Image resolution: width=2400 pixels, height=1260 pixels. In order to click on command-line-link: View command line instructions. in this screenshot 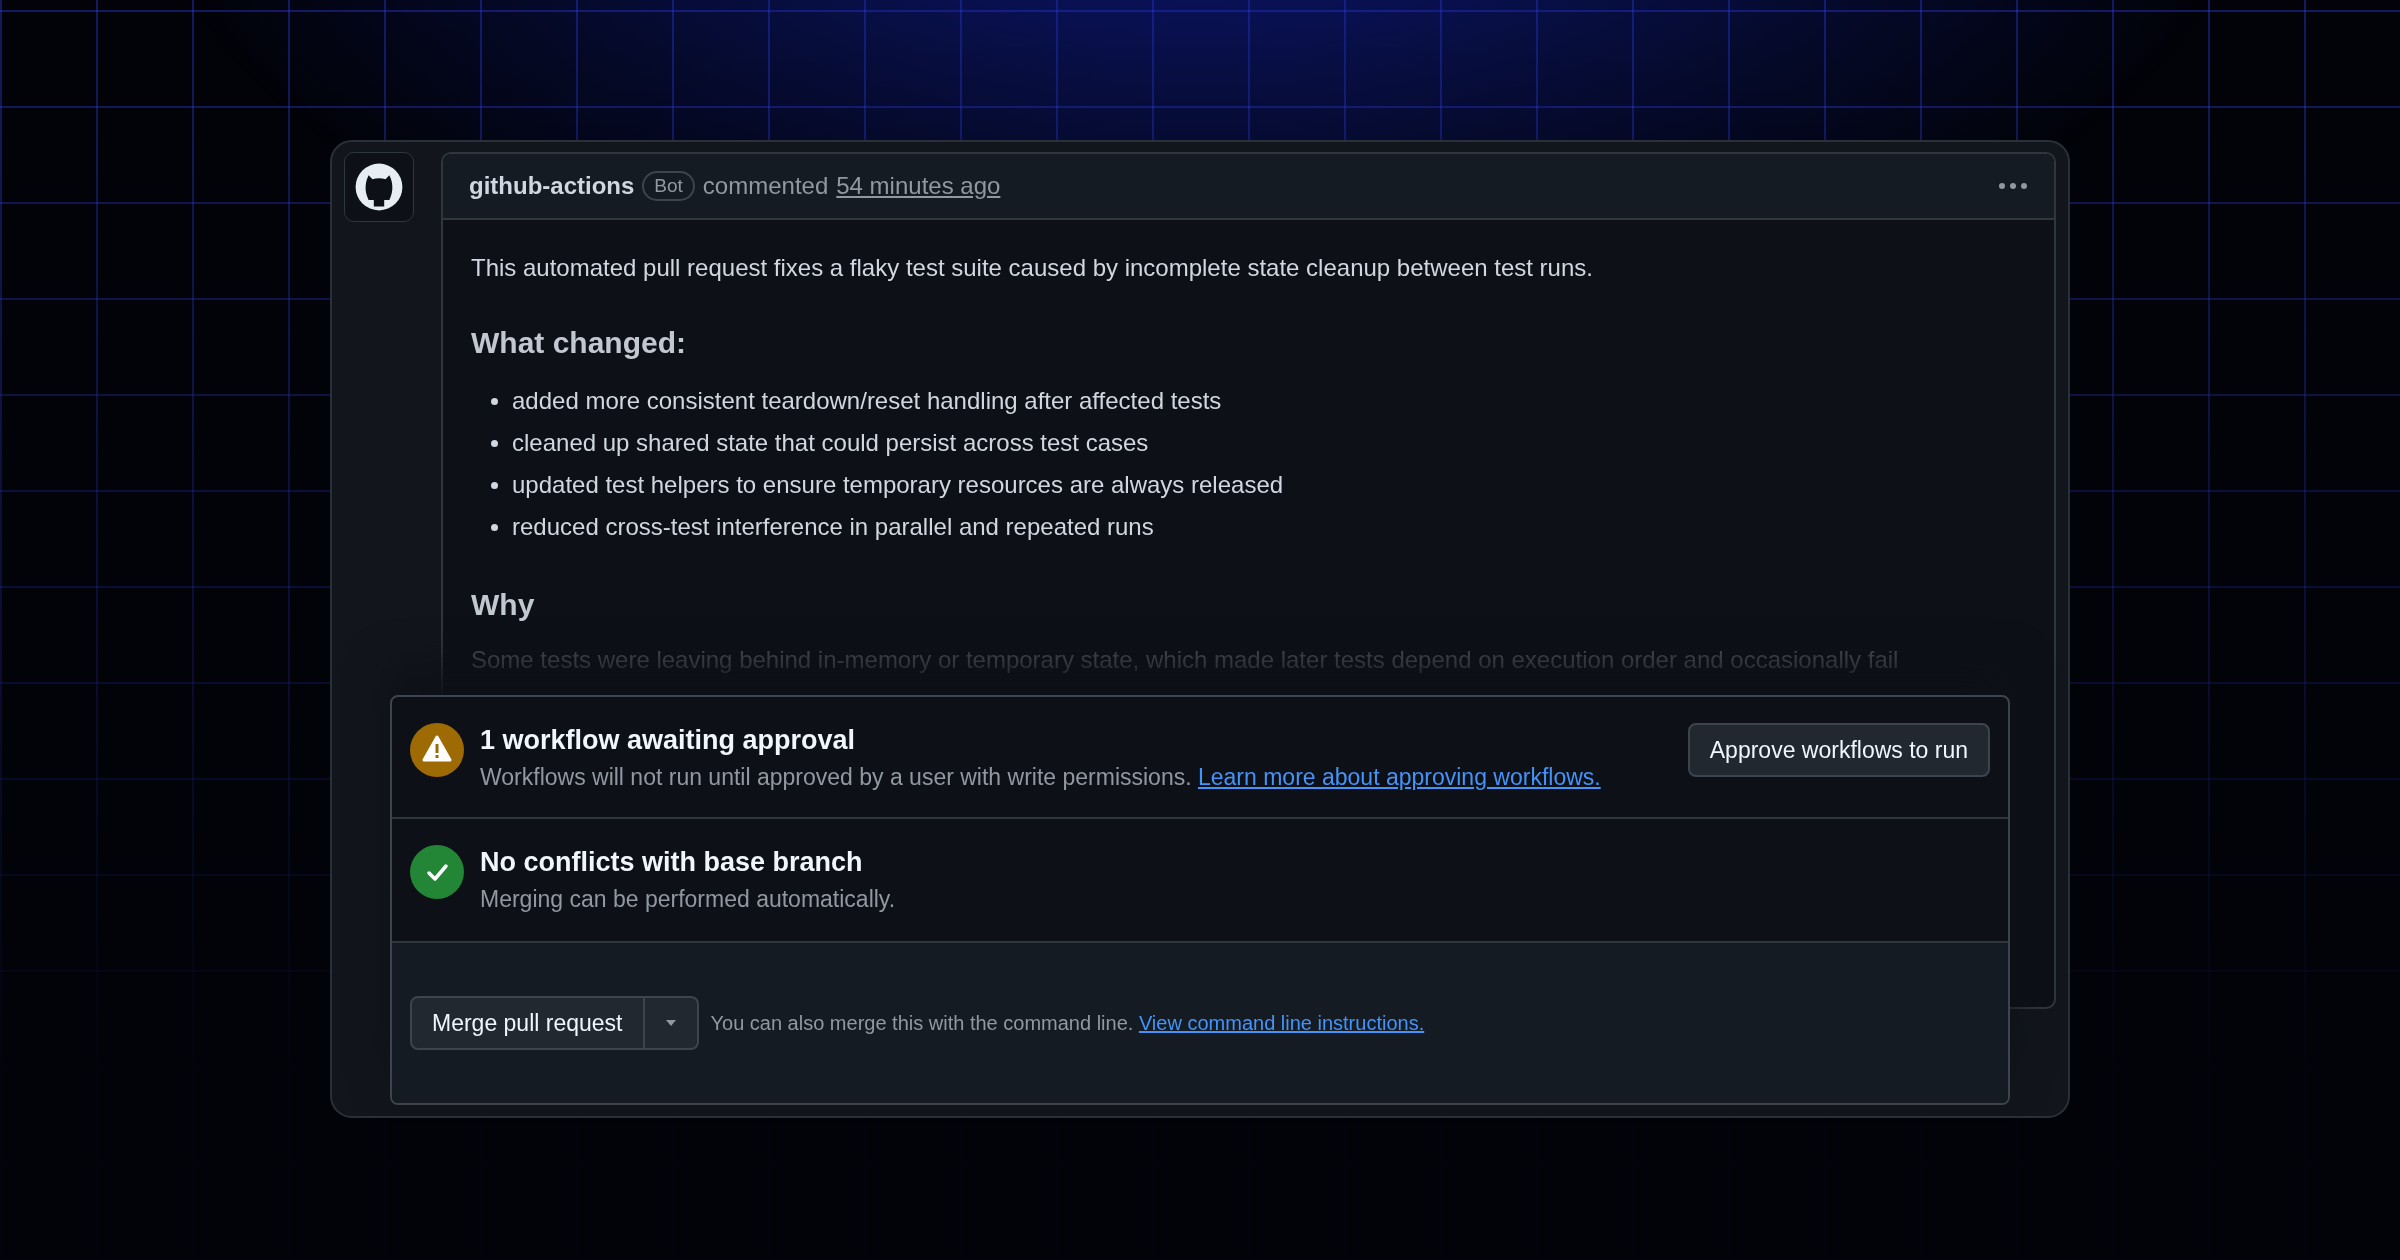, I will do `click(1281, 1022)`.